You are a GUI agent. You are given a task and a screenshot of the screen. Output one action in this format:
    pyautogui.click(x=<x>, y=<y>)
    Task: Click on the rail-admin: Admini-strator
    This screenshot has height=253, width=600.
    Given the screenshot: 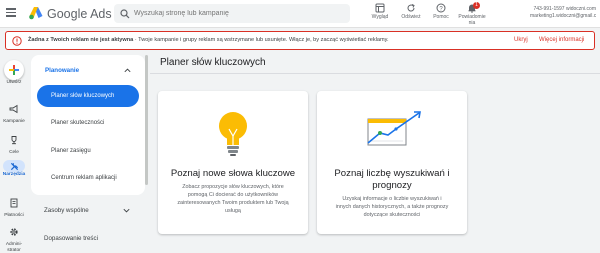 What is the action you would take?
    pyautogui.click(x=14, y=238)
    